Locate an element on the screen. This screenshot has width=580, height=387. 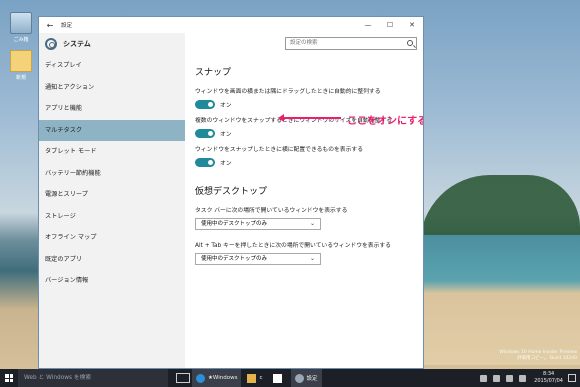
file-explorer-icon is located at coordinates (252, 378).